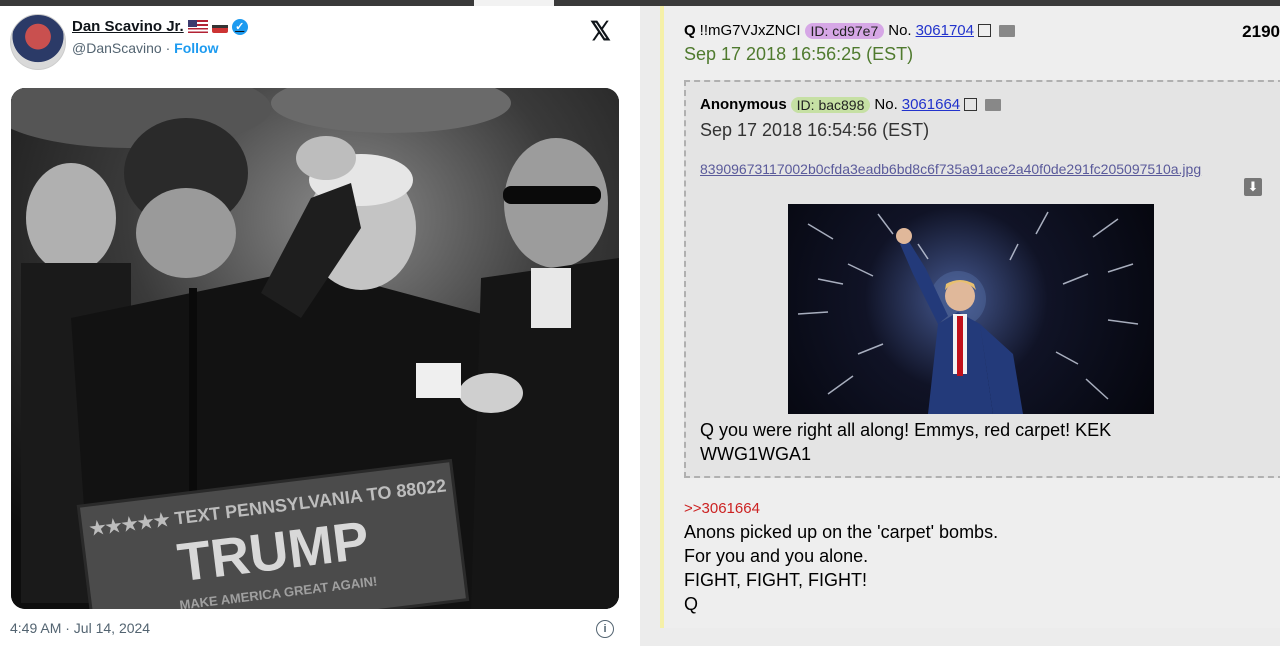 This screenshot has width=1280, height=646. I want to click on post-body-line: Q, so click(691, 604).